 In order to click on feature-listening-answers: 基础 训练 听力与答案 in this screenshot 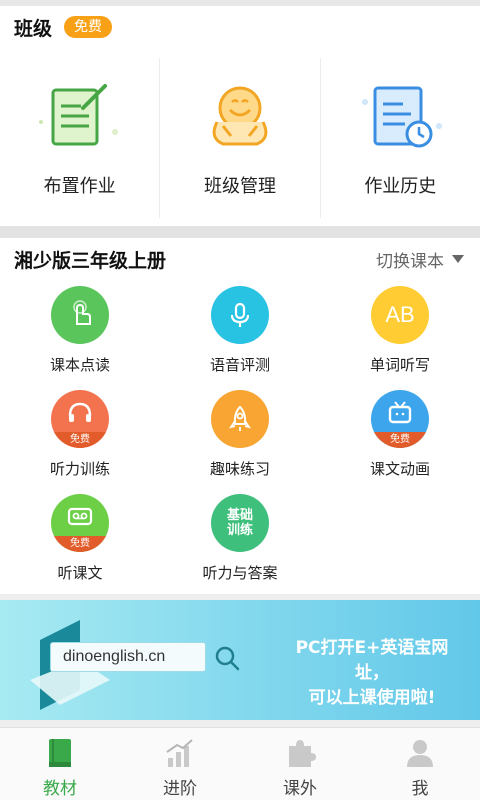, I will do `click(240, 540)`.